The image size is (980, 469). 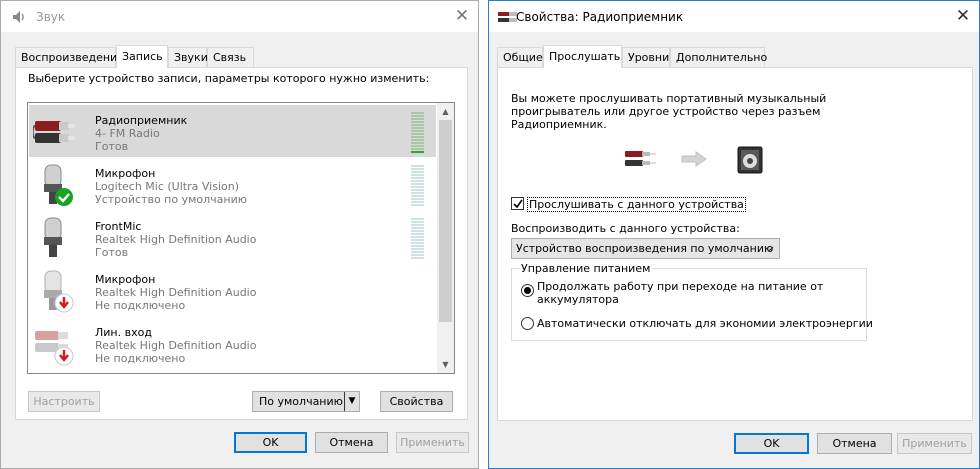 I want to click on window-title: Свойства: Радиоприемник, so click(x=600, y=17).